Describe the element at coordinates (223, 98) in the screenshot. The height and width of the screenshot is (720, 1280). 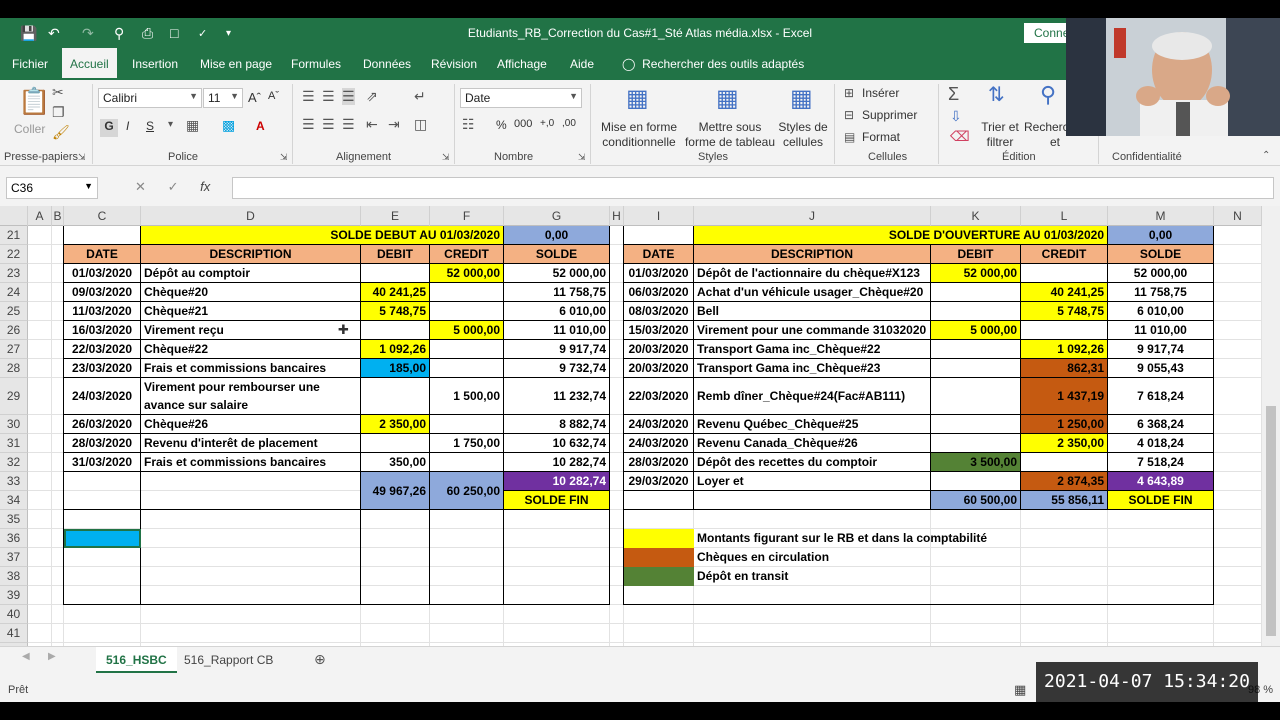
I see `font-size-select: 11 ▼` at that location.